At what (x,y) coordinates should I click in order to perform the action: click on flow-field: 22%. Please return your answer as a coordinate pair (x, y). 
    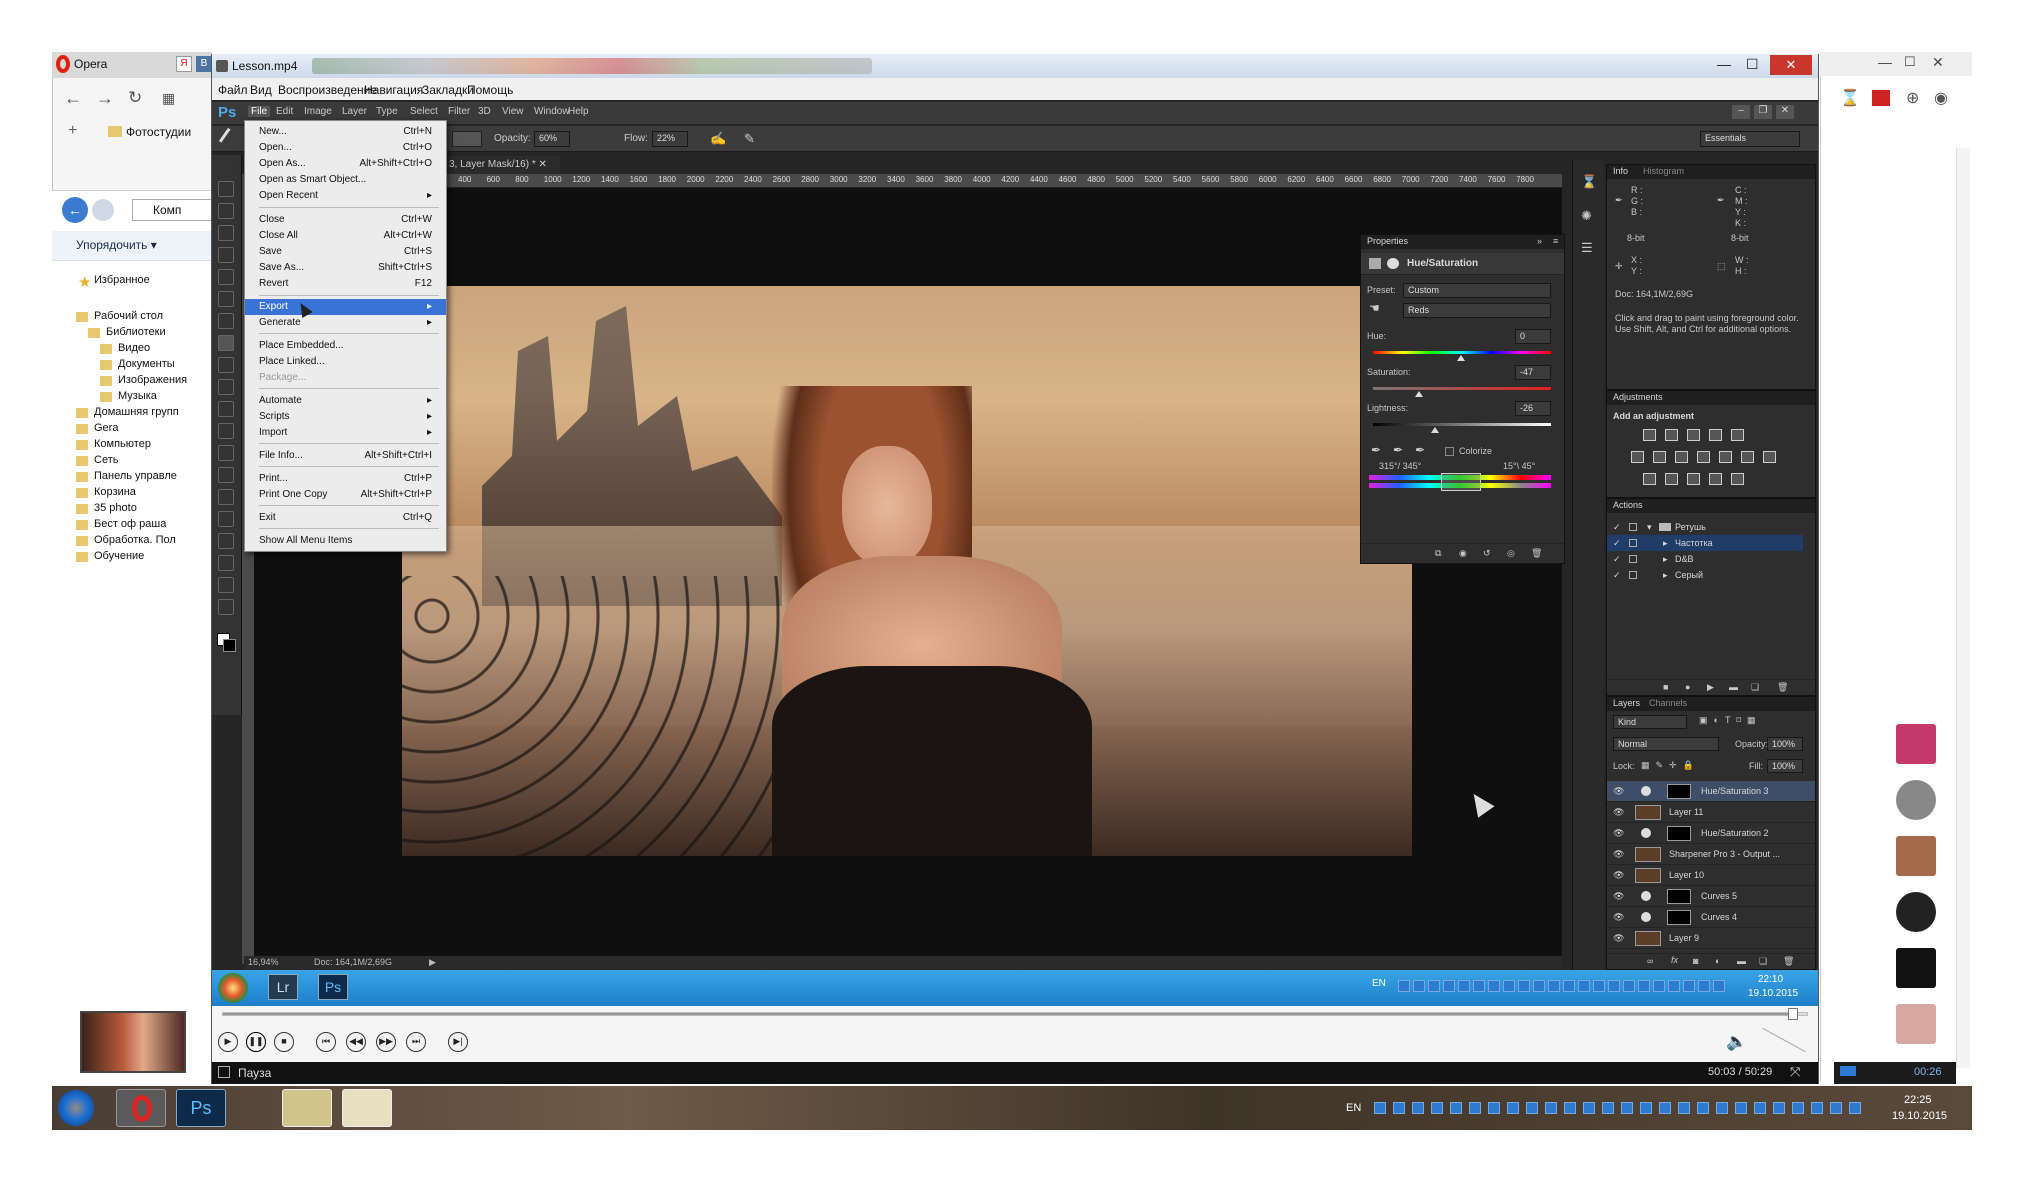
    Looking at the image, I should click on (670, 139).